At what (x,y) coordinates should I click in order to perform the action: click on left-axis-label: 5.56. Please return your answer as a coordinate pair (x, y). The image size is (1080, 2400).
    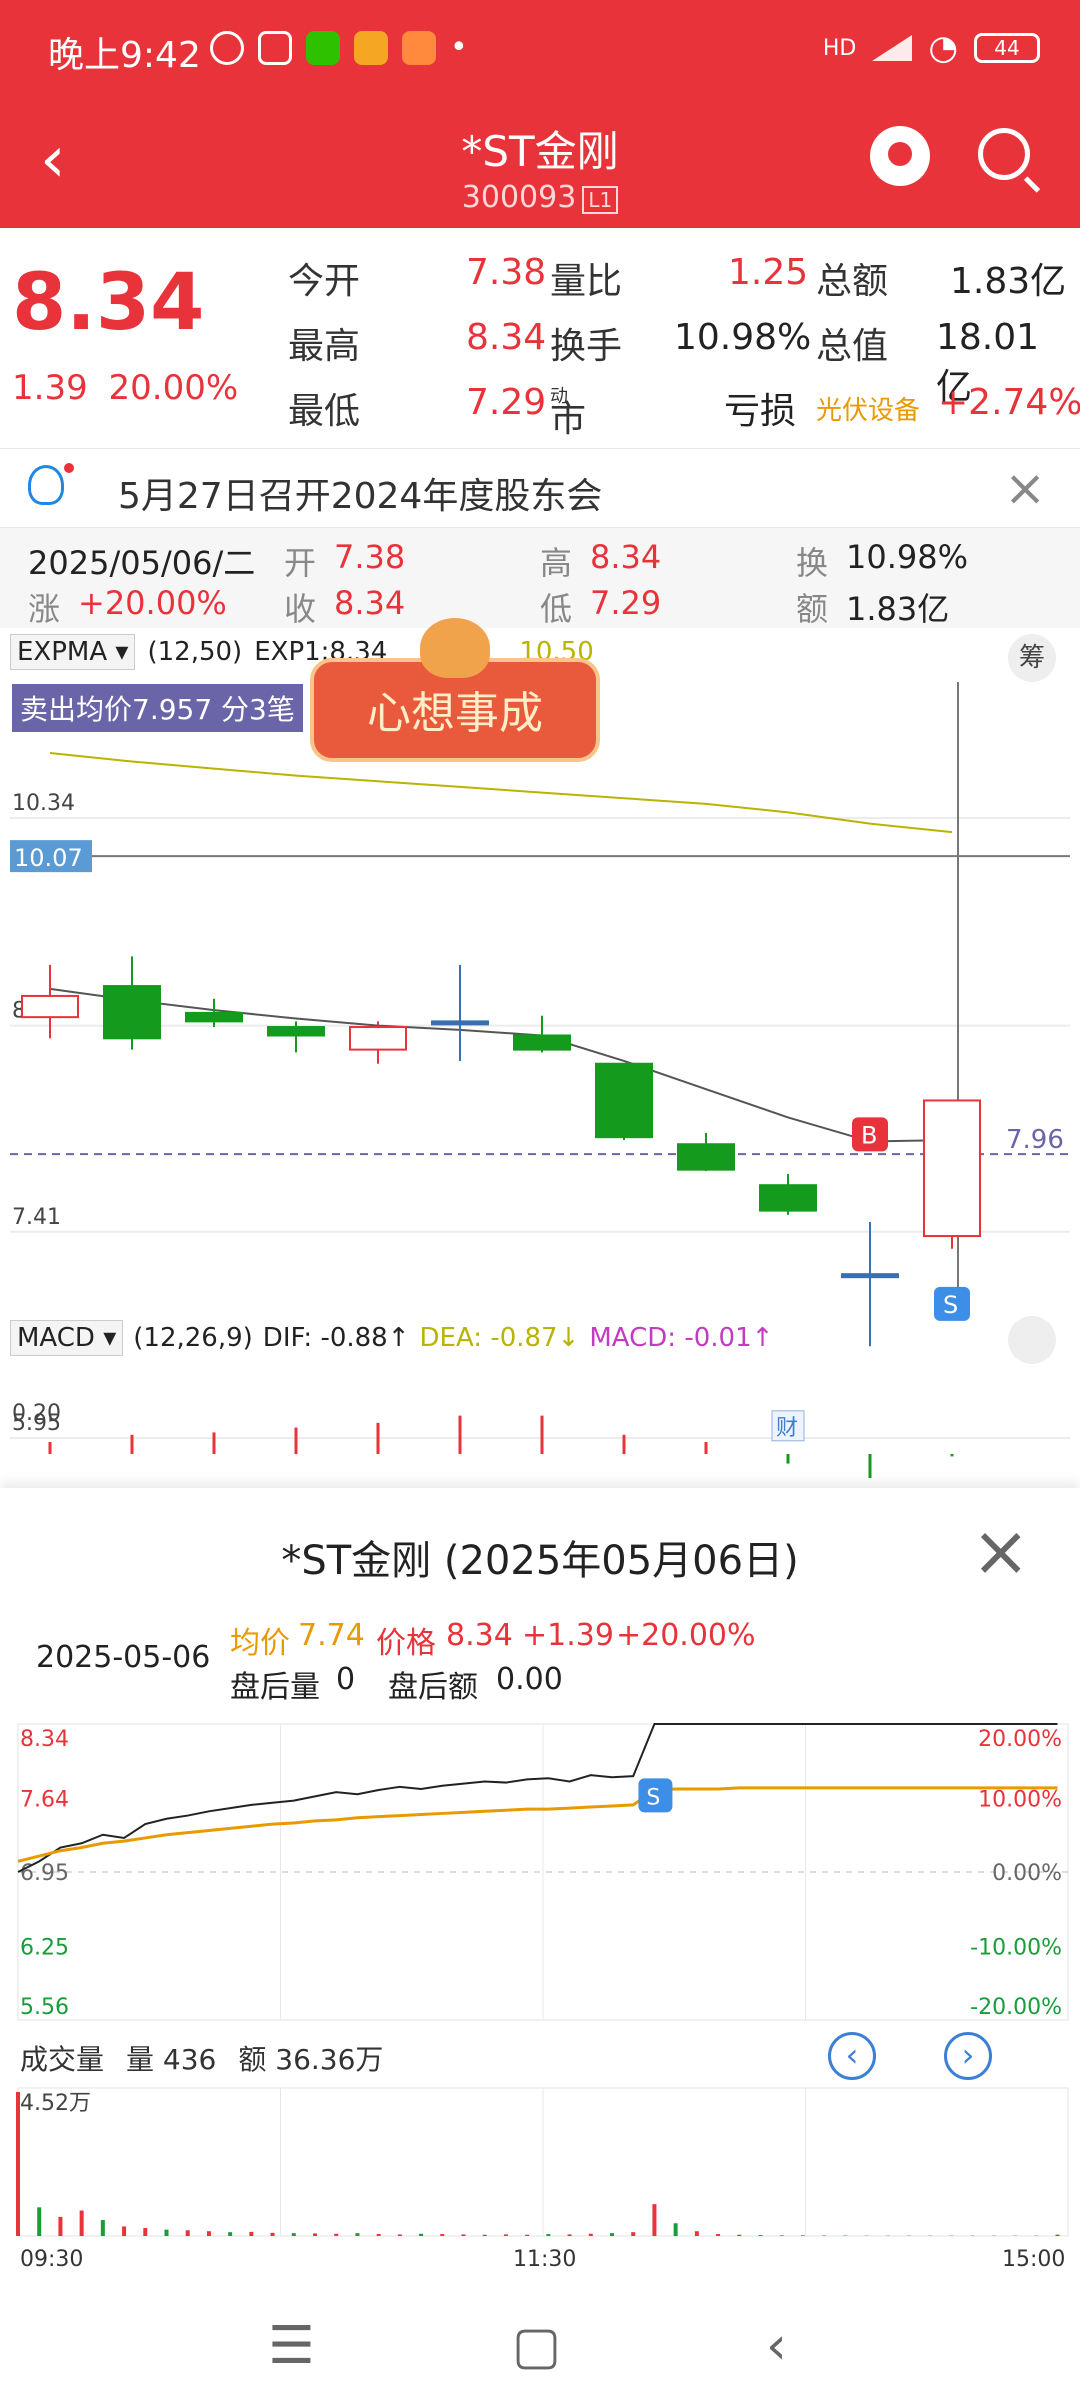
    Looking at the image, I should click on (44, 2007).